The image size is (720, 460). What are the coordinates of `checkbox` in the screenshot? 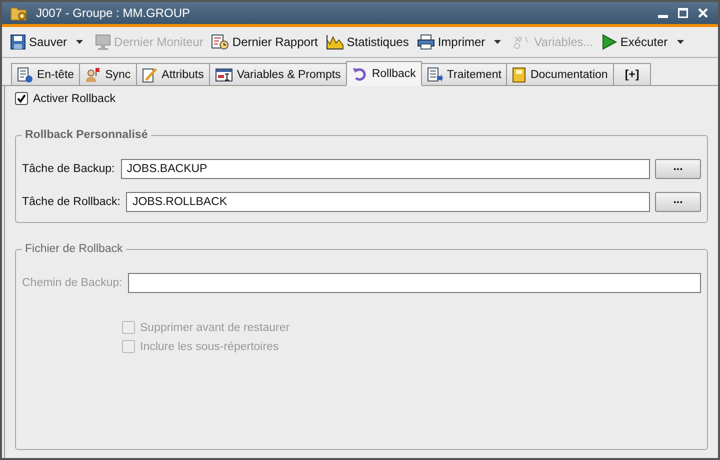 It's located at (21, 98).